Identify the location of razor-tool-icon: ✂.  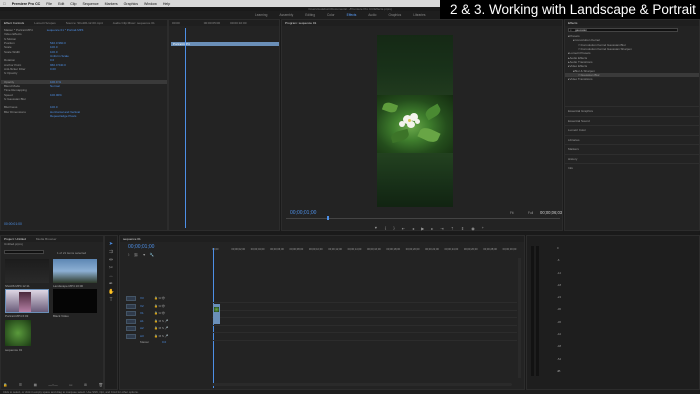
(111, 268).